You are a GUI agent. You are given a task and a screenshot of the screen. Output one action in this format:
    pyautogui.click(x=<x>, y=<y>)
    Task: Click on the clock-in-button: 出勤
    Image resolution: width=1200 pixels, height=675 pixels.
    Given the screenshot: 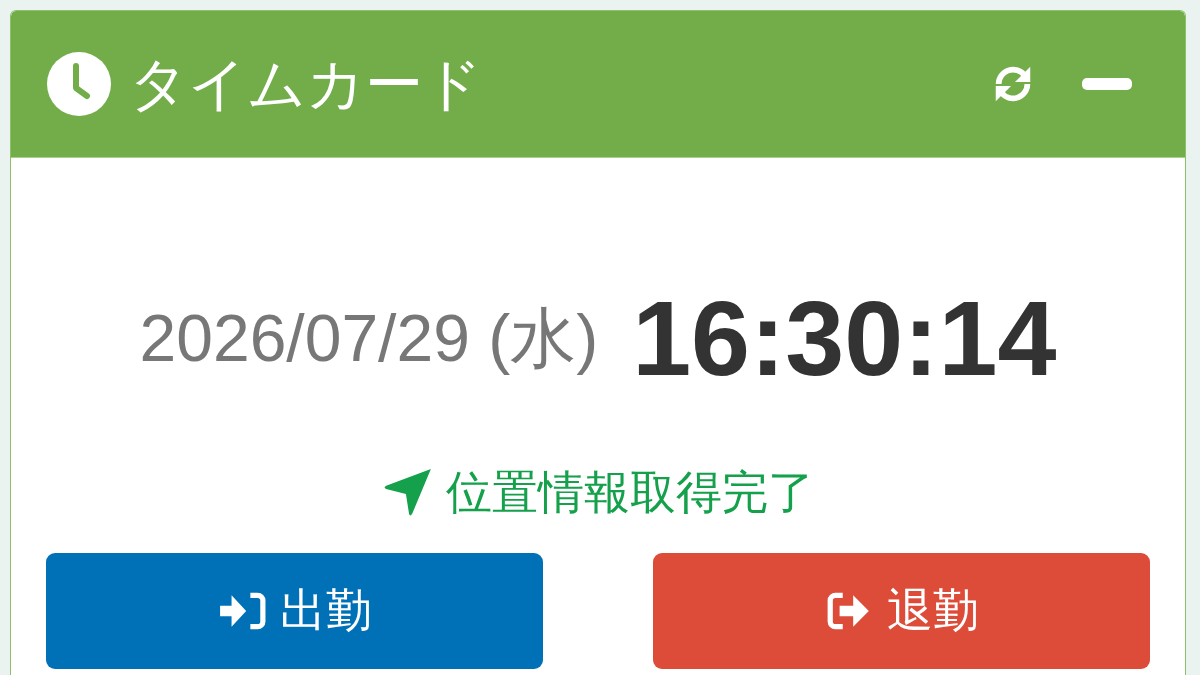 What is the action you would take?
    pyautogui.click(x=294, y=611)
    